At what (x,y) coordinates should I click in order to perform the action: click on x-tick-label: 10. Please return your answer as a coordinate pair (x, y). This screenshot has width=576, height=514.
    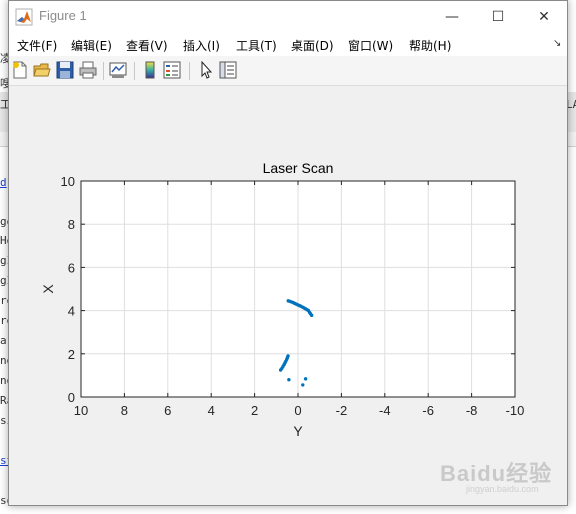
    Looking at the image, I should click on (81, 410).